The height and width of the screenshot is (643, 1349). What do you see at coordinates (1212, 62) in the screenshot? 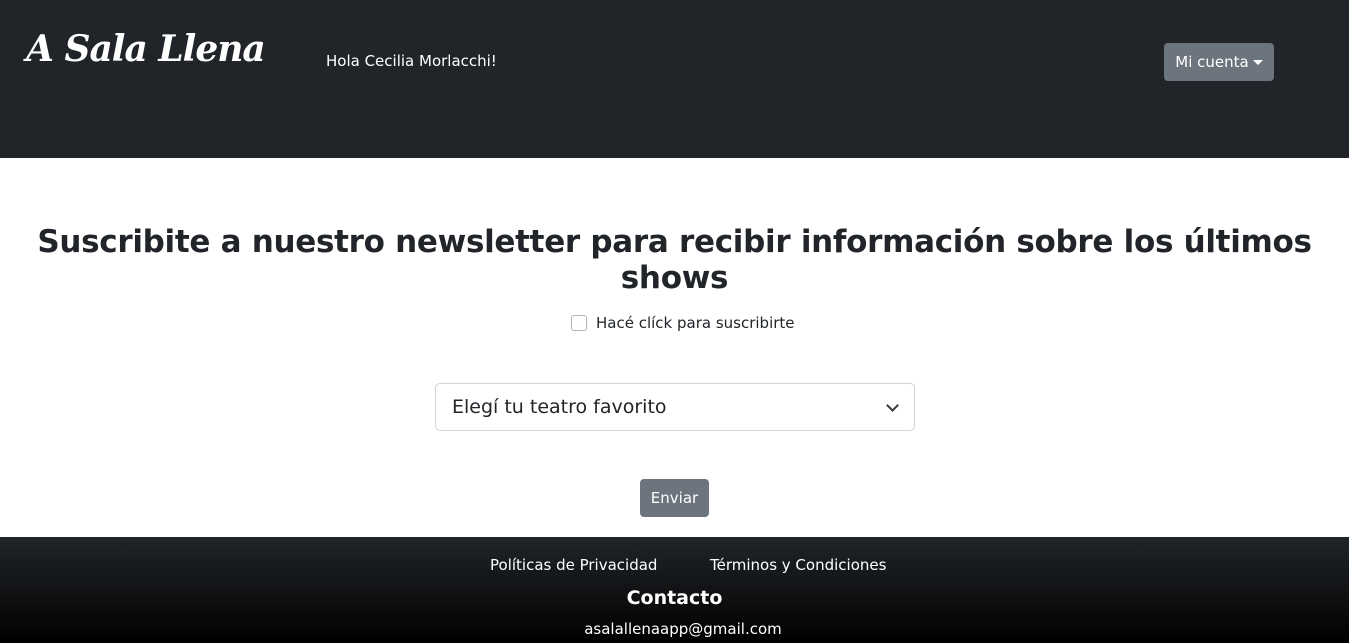
I see `account-button-label: Mi cuenta` at bounding box center [1212, 62].